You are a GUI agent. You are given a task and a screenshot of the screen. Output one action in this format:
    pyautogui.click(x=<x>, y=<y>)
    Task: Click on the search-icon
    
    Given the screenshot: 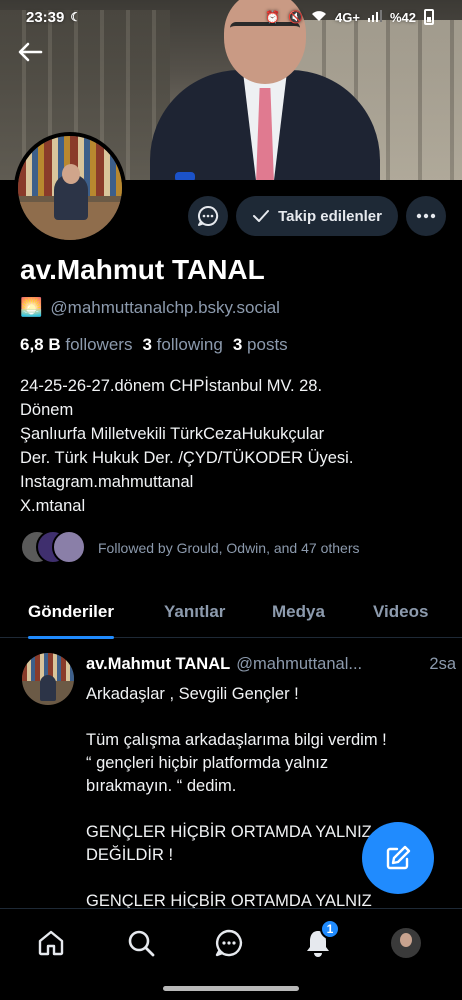 What is the action you would take?
    pyautogui.click(x=141, y=943)
    